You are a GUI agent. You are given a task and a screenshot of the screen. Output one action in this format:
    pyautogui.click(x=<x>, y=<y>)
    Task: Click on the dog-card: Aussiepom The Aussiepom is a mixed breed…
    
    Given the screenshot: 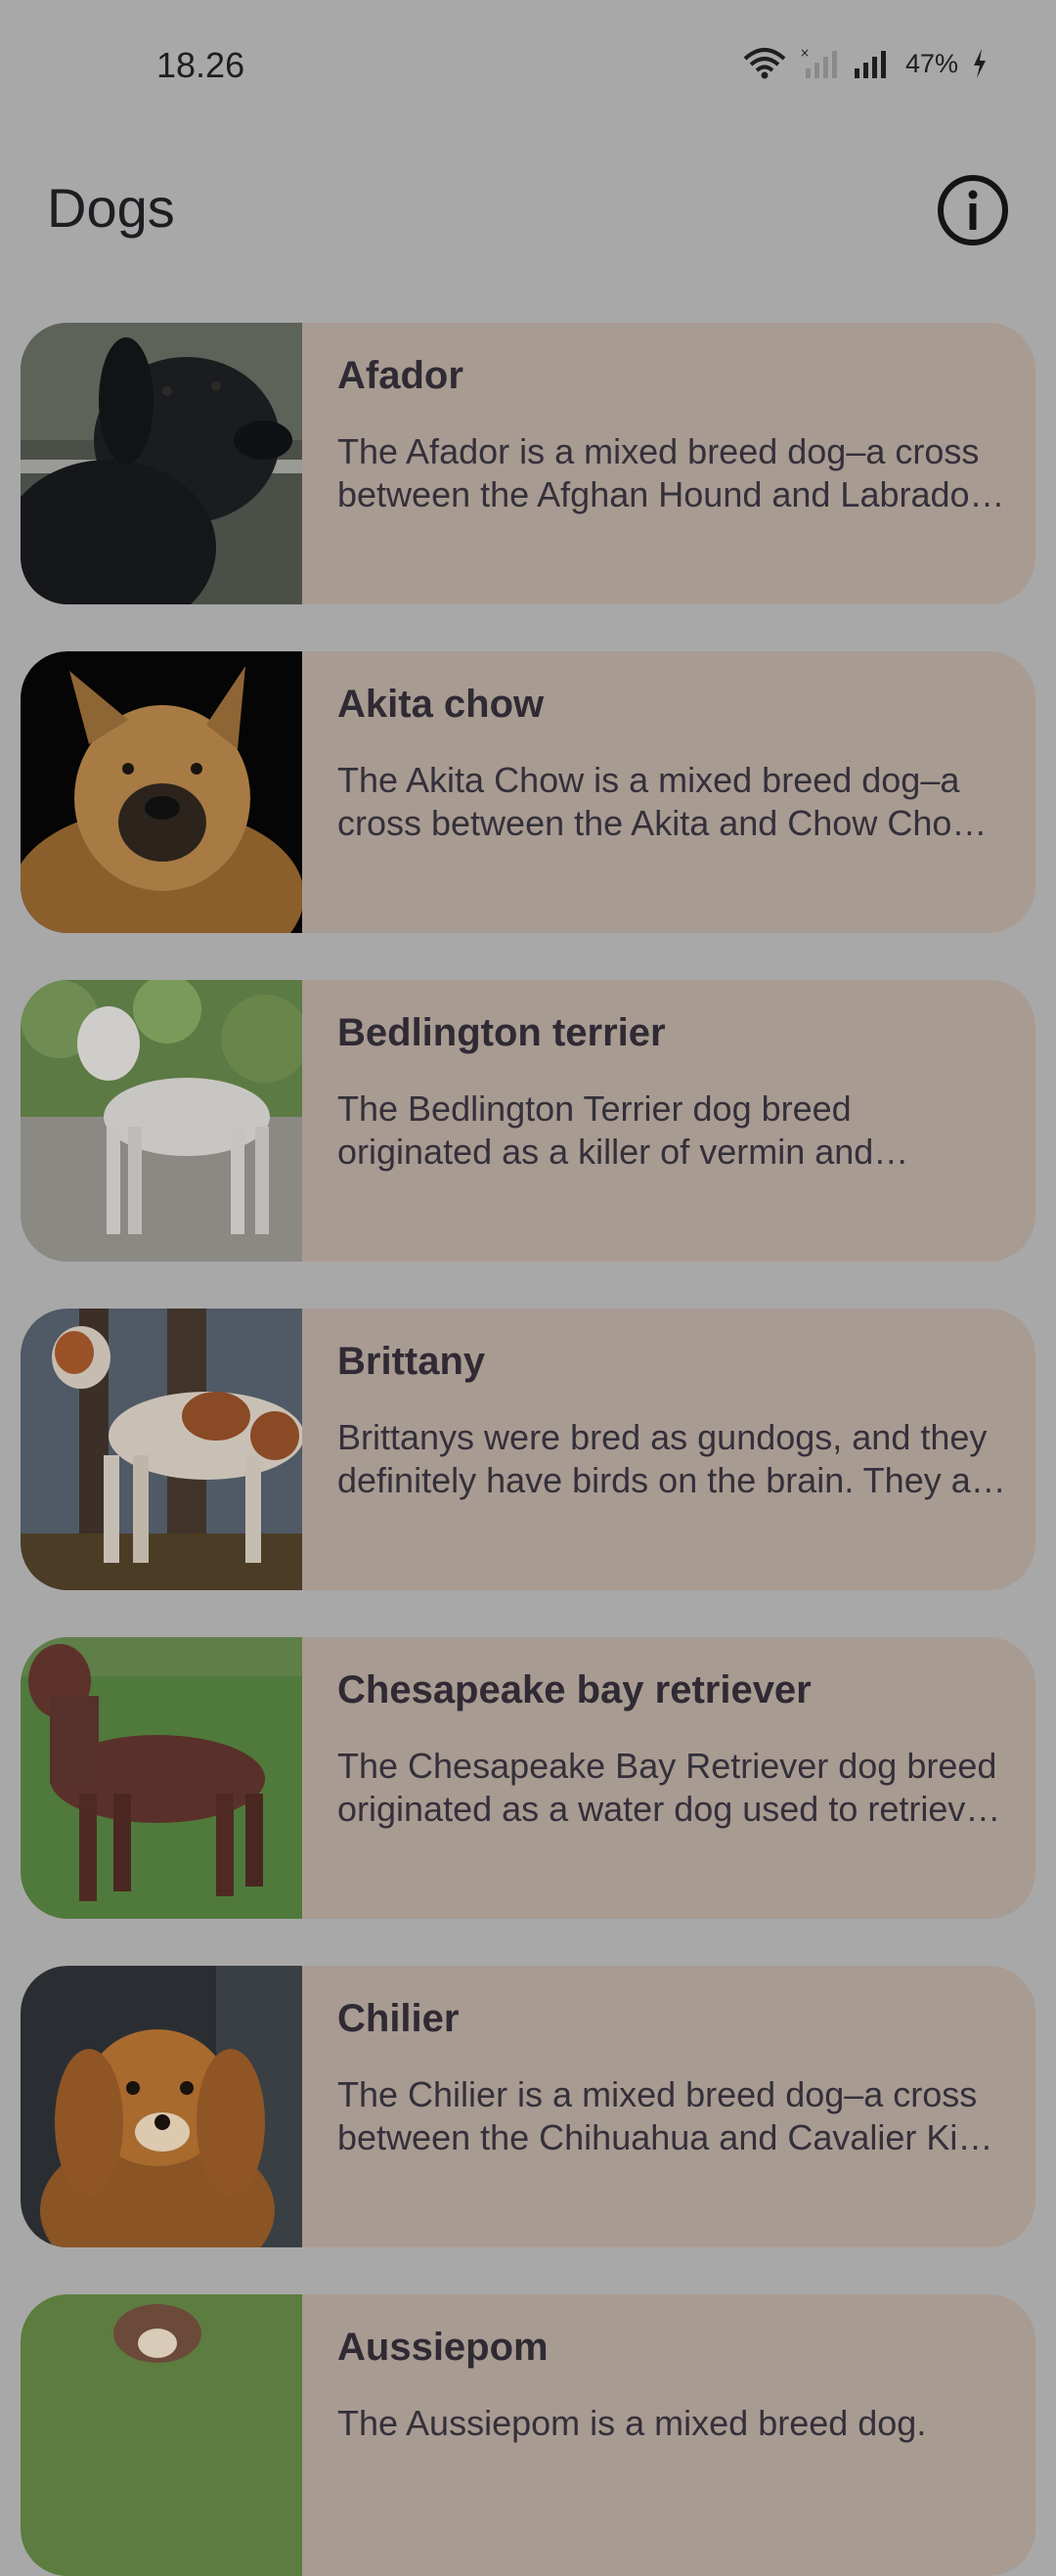 What is the action you would take?
    pyautogui.click(x=528, y=2435)
    